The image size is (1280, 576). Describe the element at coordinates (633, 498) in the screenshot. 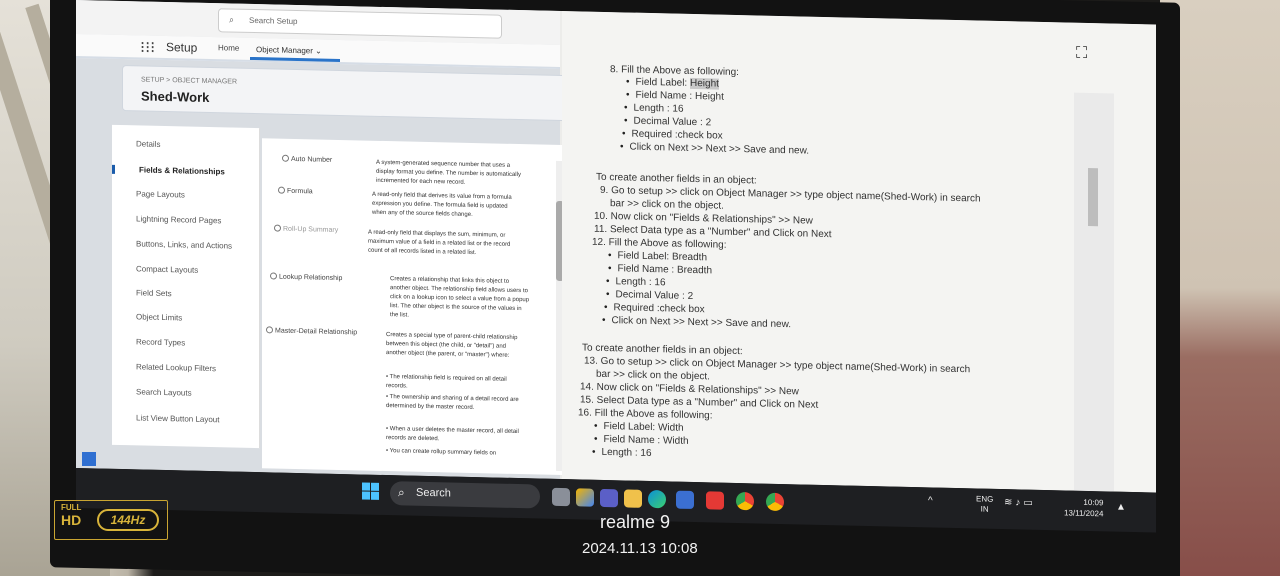

I see `file-explorer-icon` at that location.